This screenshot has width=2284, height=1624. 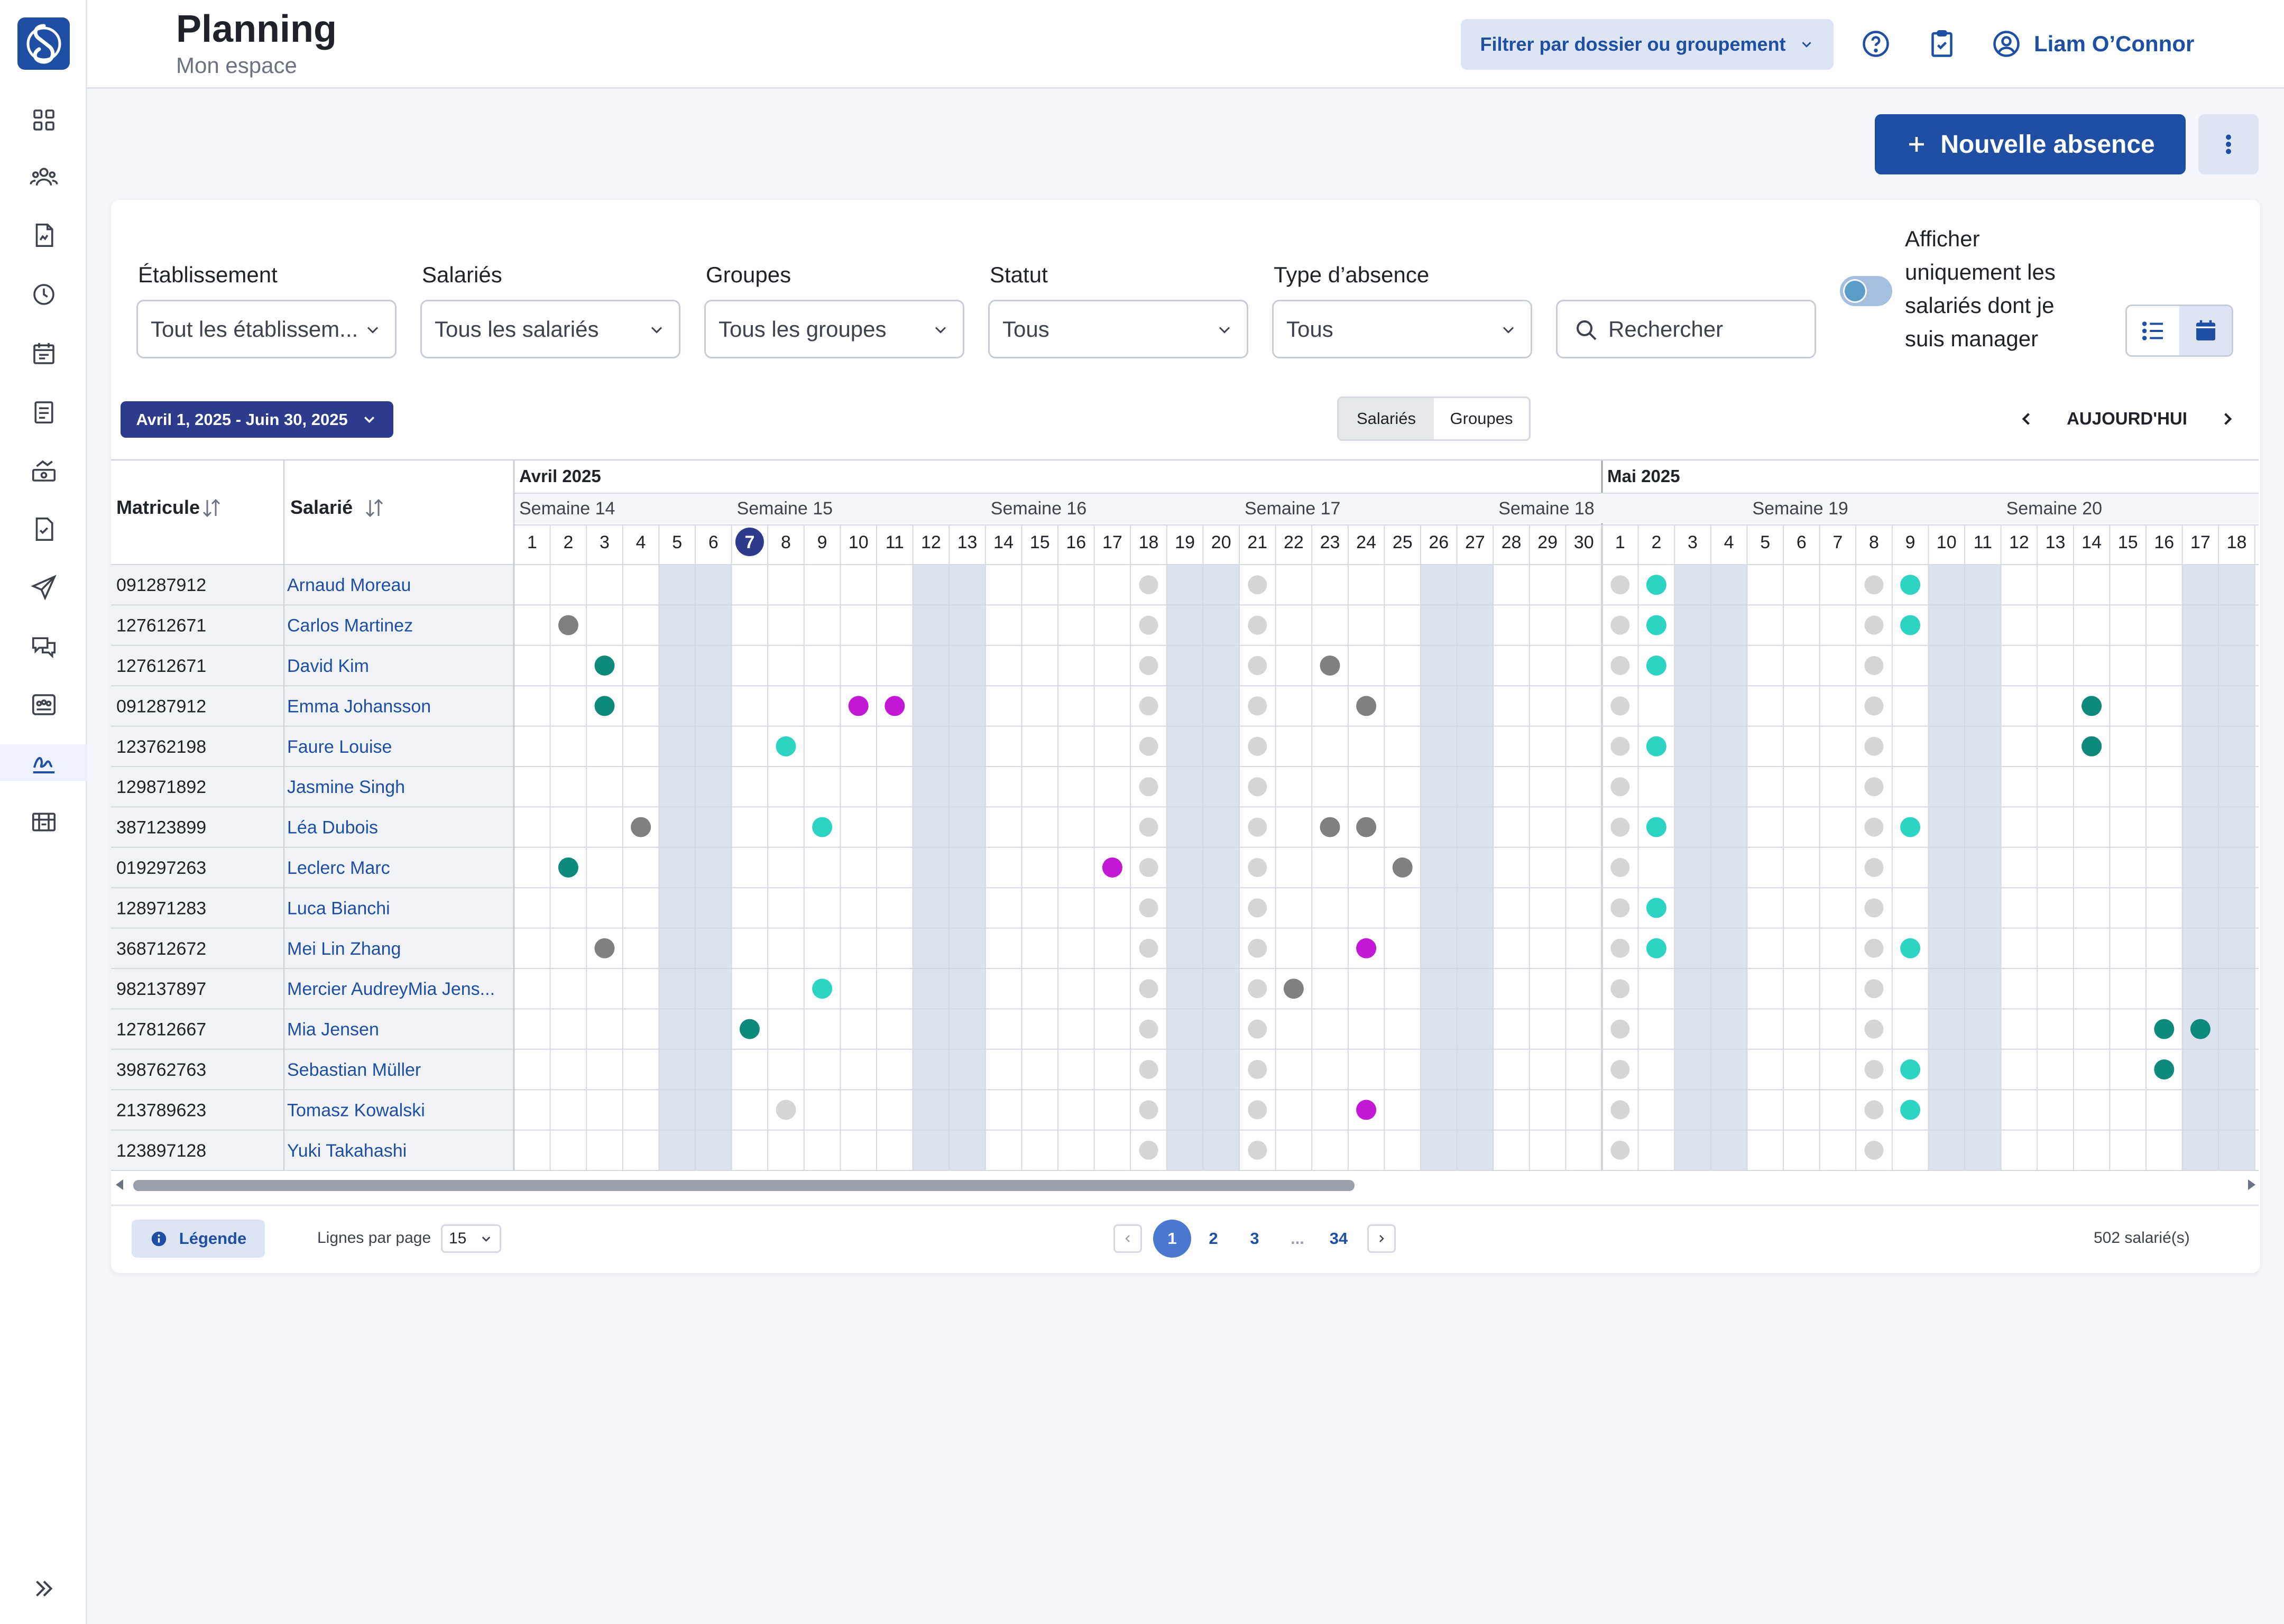 I want to click on day-label: 28, so click(x=1512, y=542).